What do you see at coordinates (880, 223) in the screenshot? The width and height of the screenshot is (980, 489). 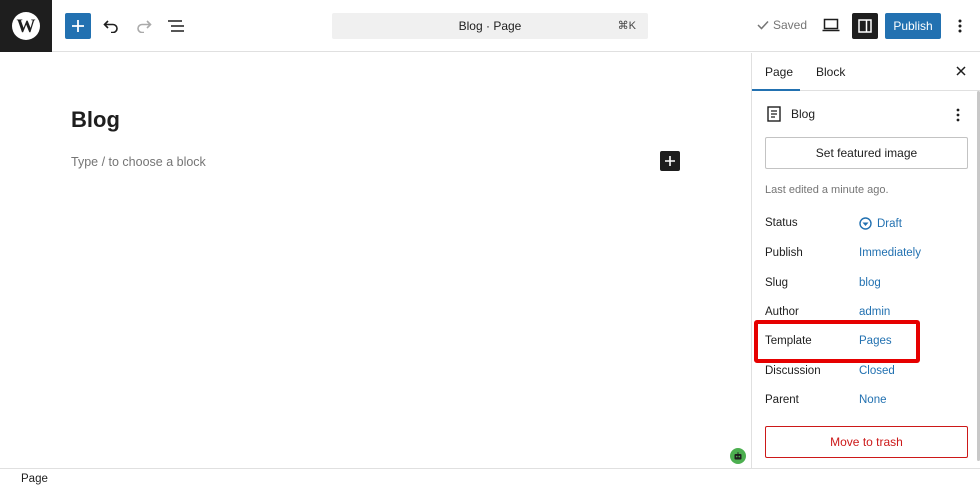 I see `status-toggle: Draft` at bounding box center [880, 223].